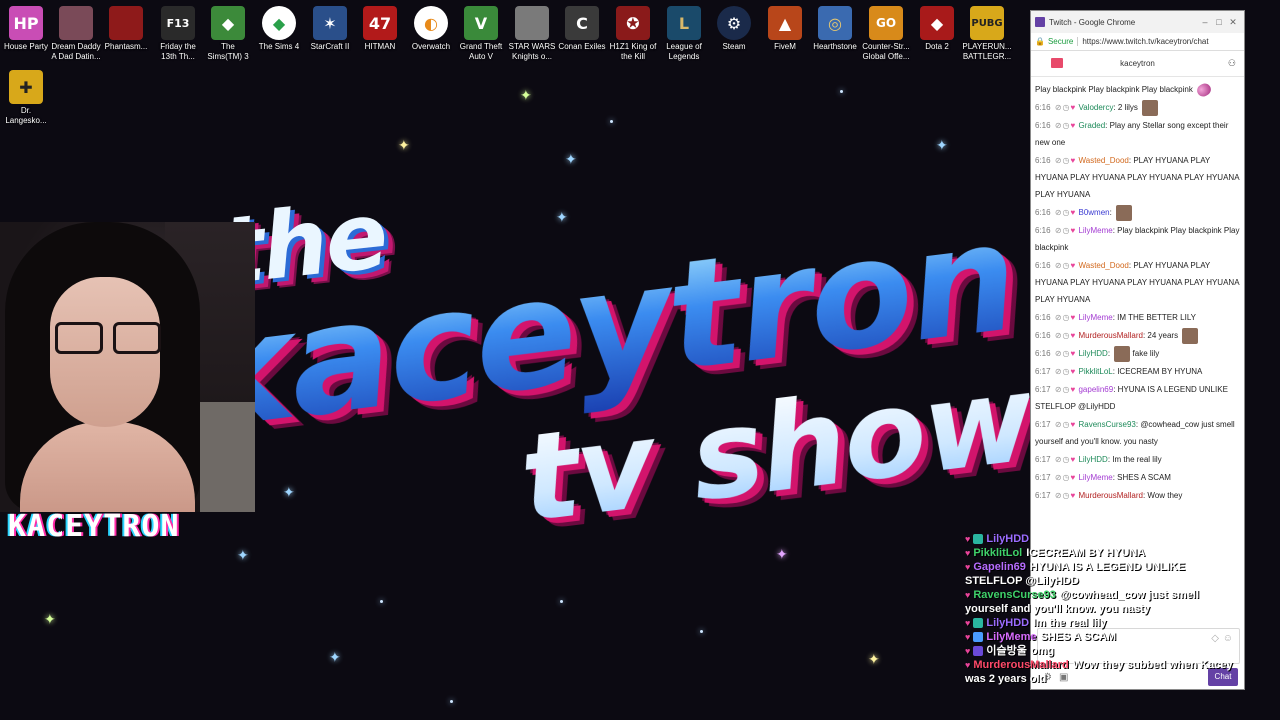 The height and width of the screenshot is (720, 1280). I want to click on overlay-username: 이슬방울, so click(1006, 651).